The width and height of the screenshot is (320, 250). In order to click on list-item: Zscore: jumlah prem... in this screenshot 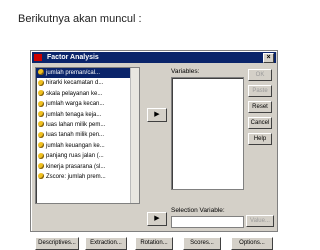, I will do `click(87, 177)`.